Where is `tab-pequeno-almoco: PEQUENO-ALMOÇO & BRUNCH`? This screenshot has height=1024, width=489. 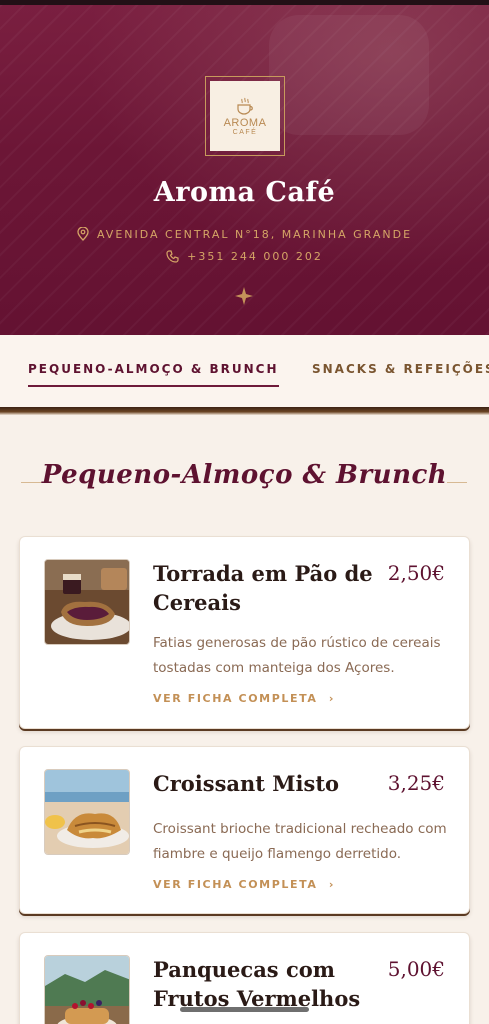 tab-pequeno-almoco: PEQUENO-ALMOÇO & BRUNCH is located at coordinates (153, 369).